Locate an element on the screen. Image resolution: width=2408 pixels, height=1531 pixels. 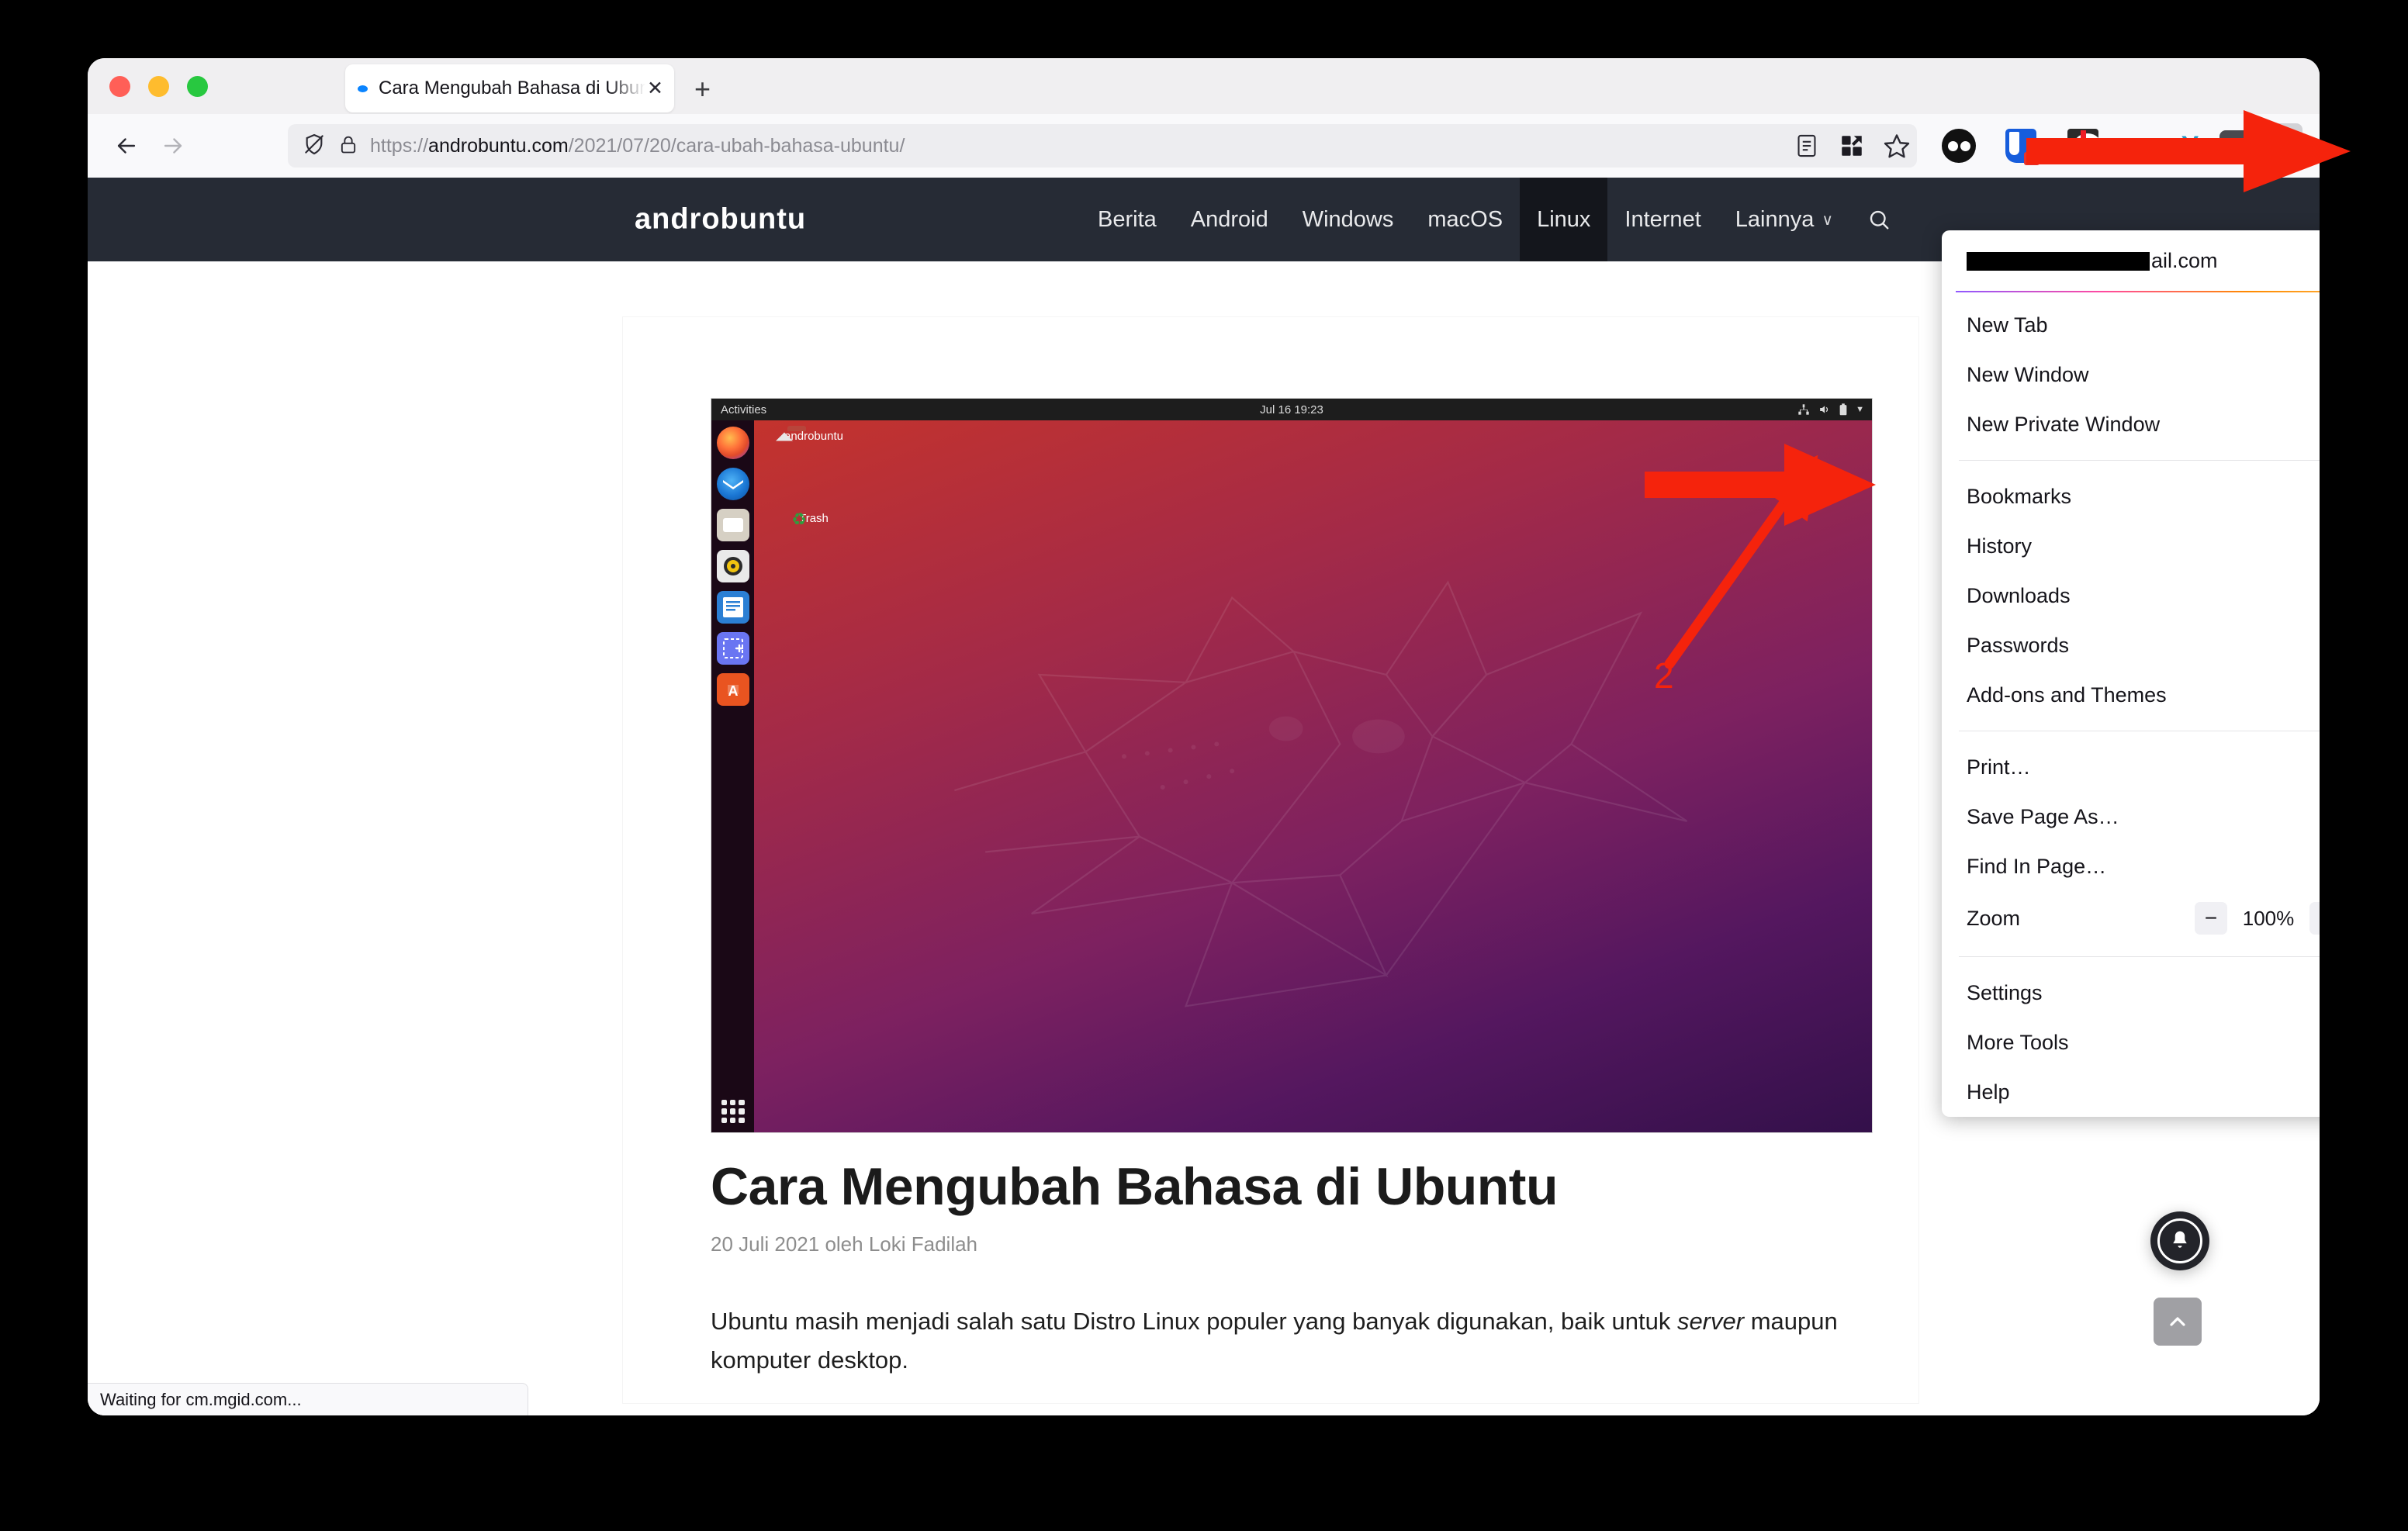
yandex-icon: У is located at coordinates (2190, 145).